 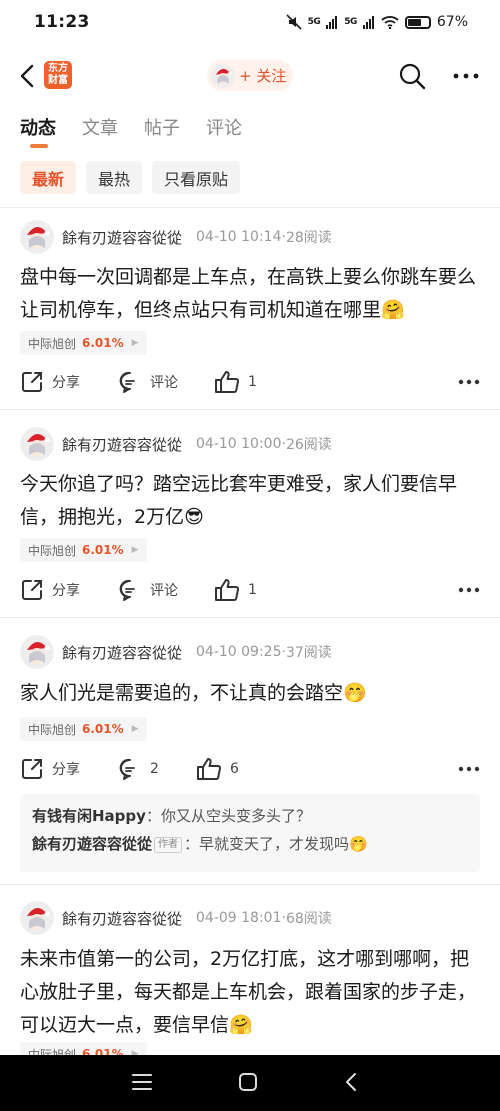 I want to click on search-icon, so click(x=412, y=76).